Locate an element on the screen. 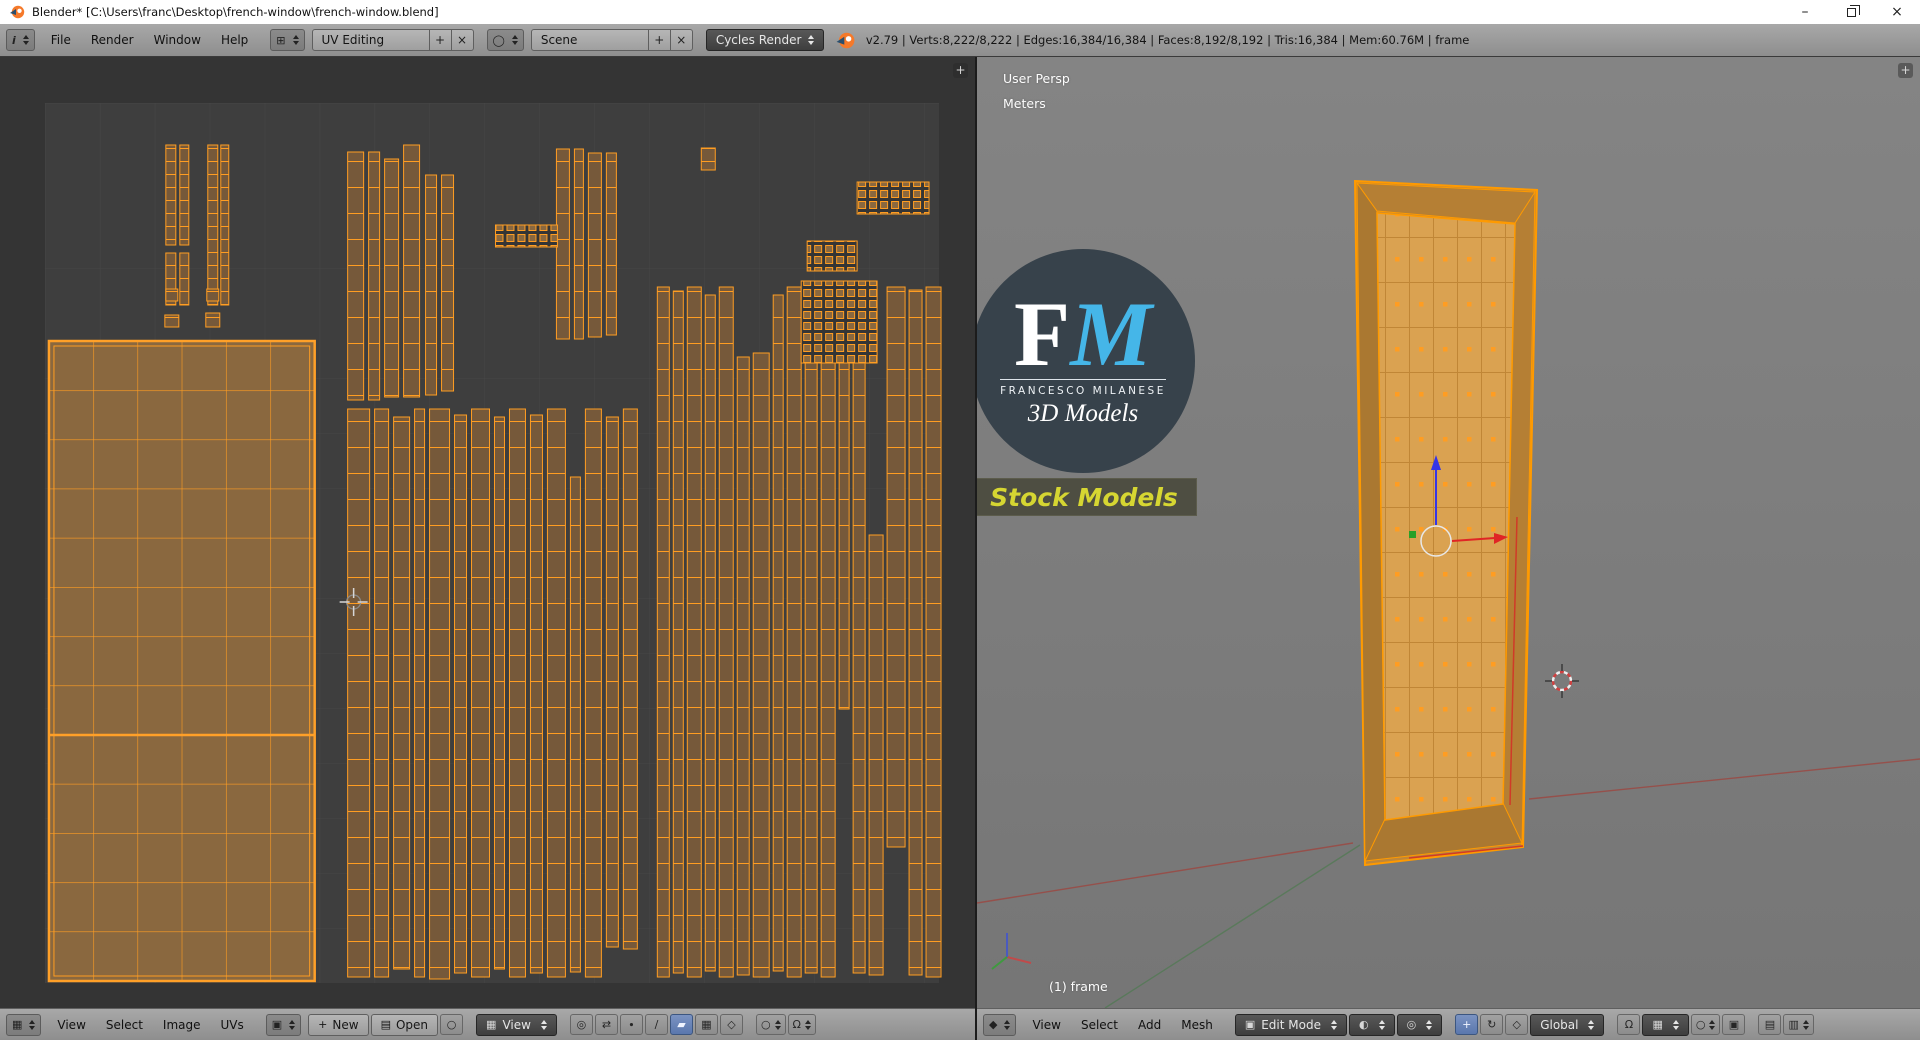 The width and height of the screenshot is (1920, 1040). uv-menu-view: View is located at coordinates (71, 1025).